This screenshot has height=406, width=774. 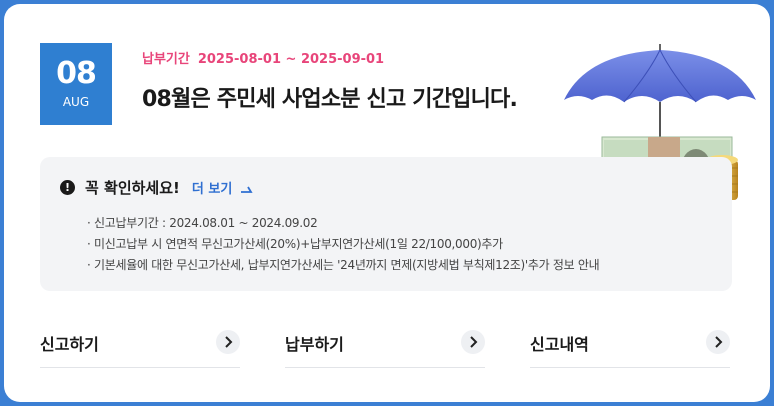 What do you see at coordinates (630, 347) in the screenshot?
I see `history-menu-item: 신고내역` at bounding box center [630, 347].